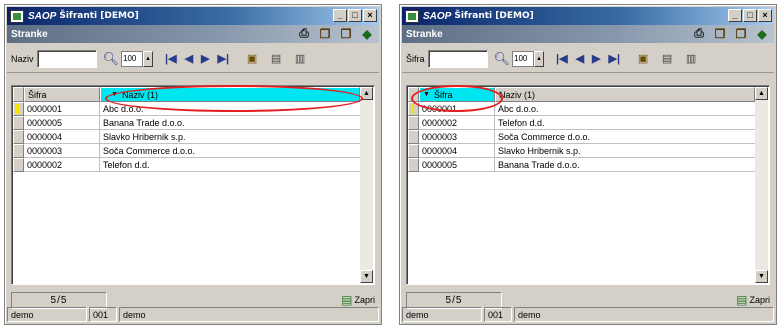 The height and width of the screenshot is (329, 781). I want to click on door-icon: ▤, so click(347, 300).